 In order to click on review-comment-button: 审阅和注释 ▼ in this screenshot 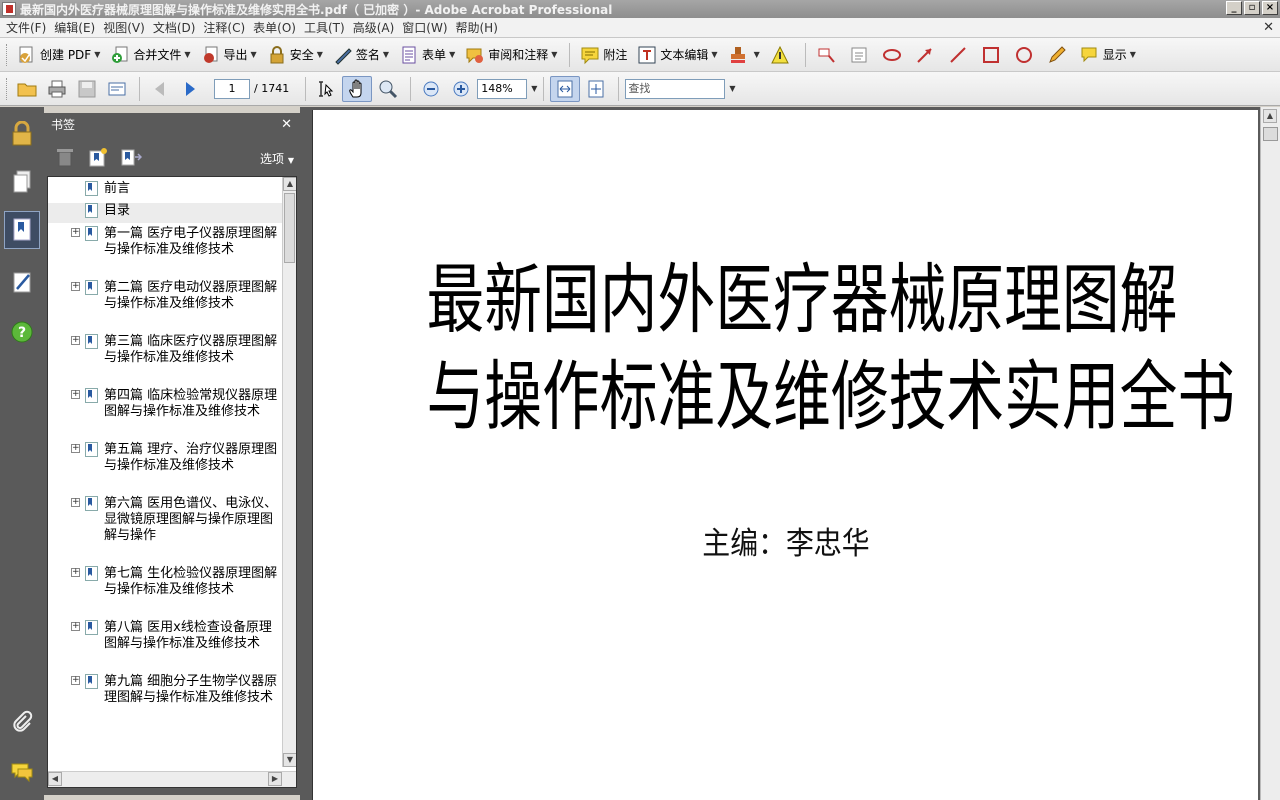, I will do `click(511, 55)`.